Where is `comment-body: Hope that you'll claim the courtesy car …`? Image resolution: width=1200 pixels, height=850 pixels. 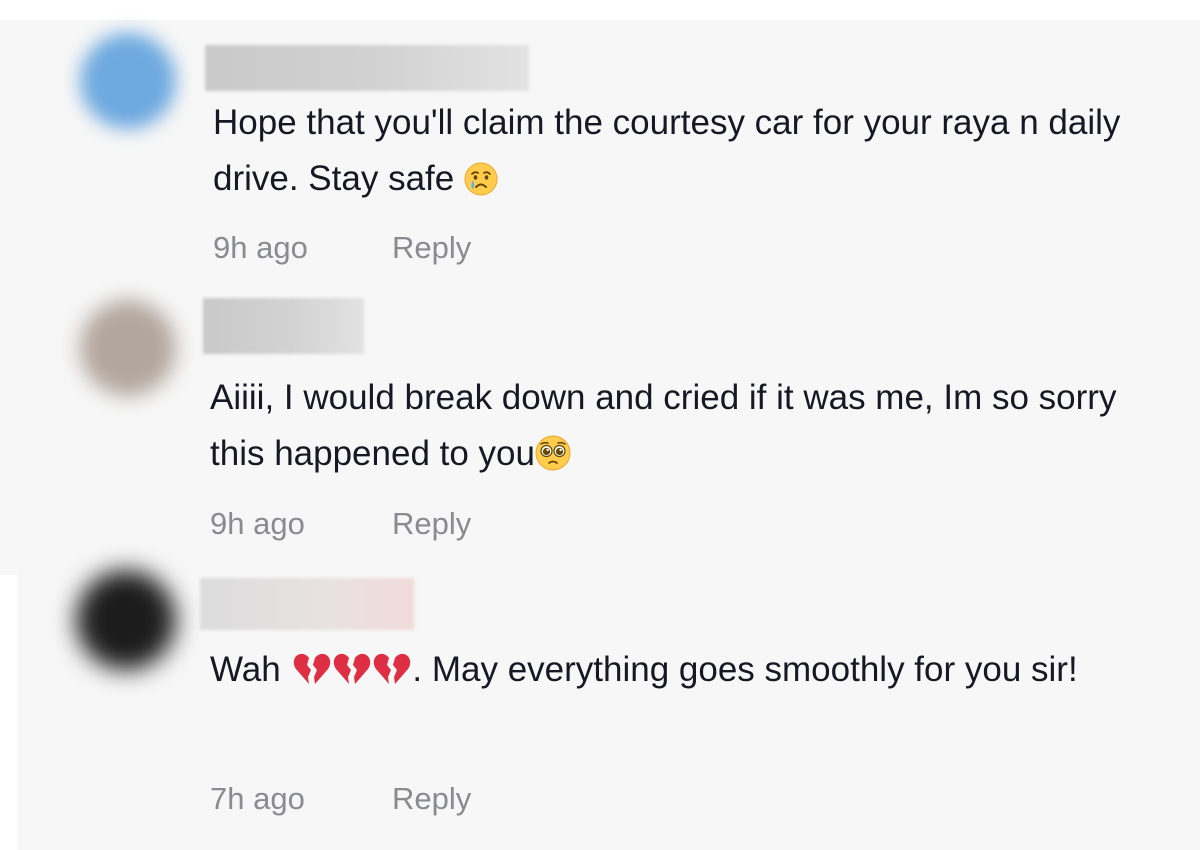 comment-body: Hope that you'll claim the courtesy car … is located at coordinates (667, 150).